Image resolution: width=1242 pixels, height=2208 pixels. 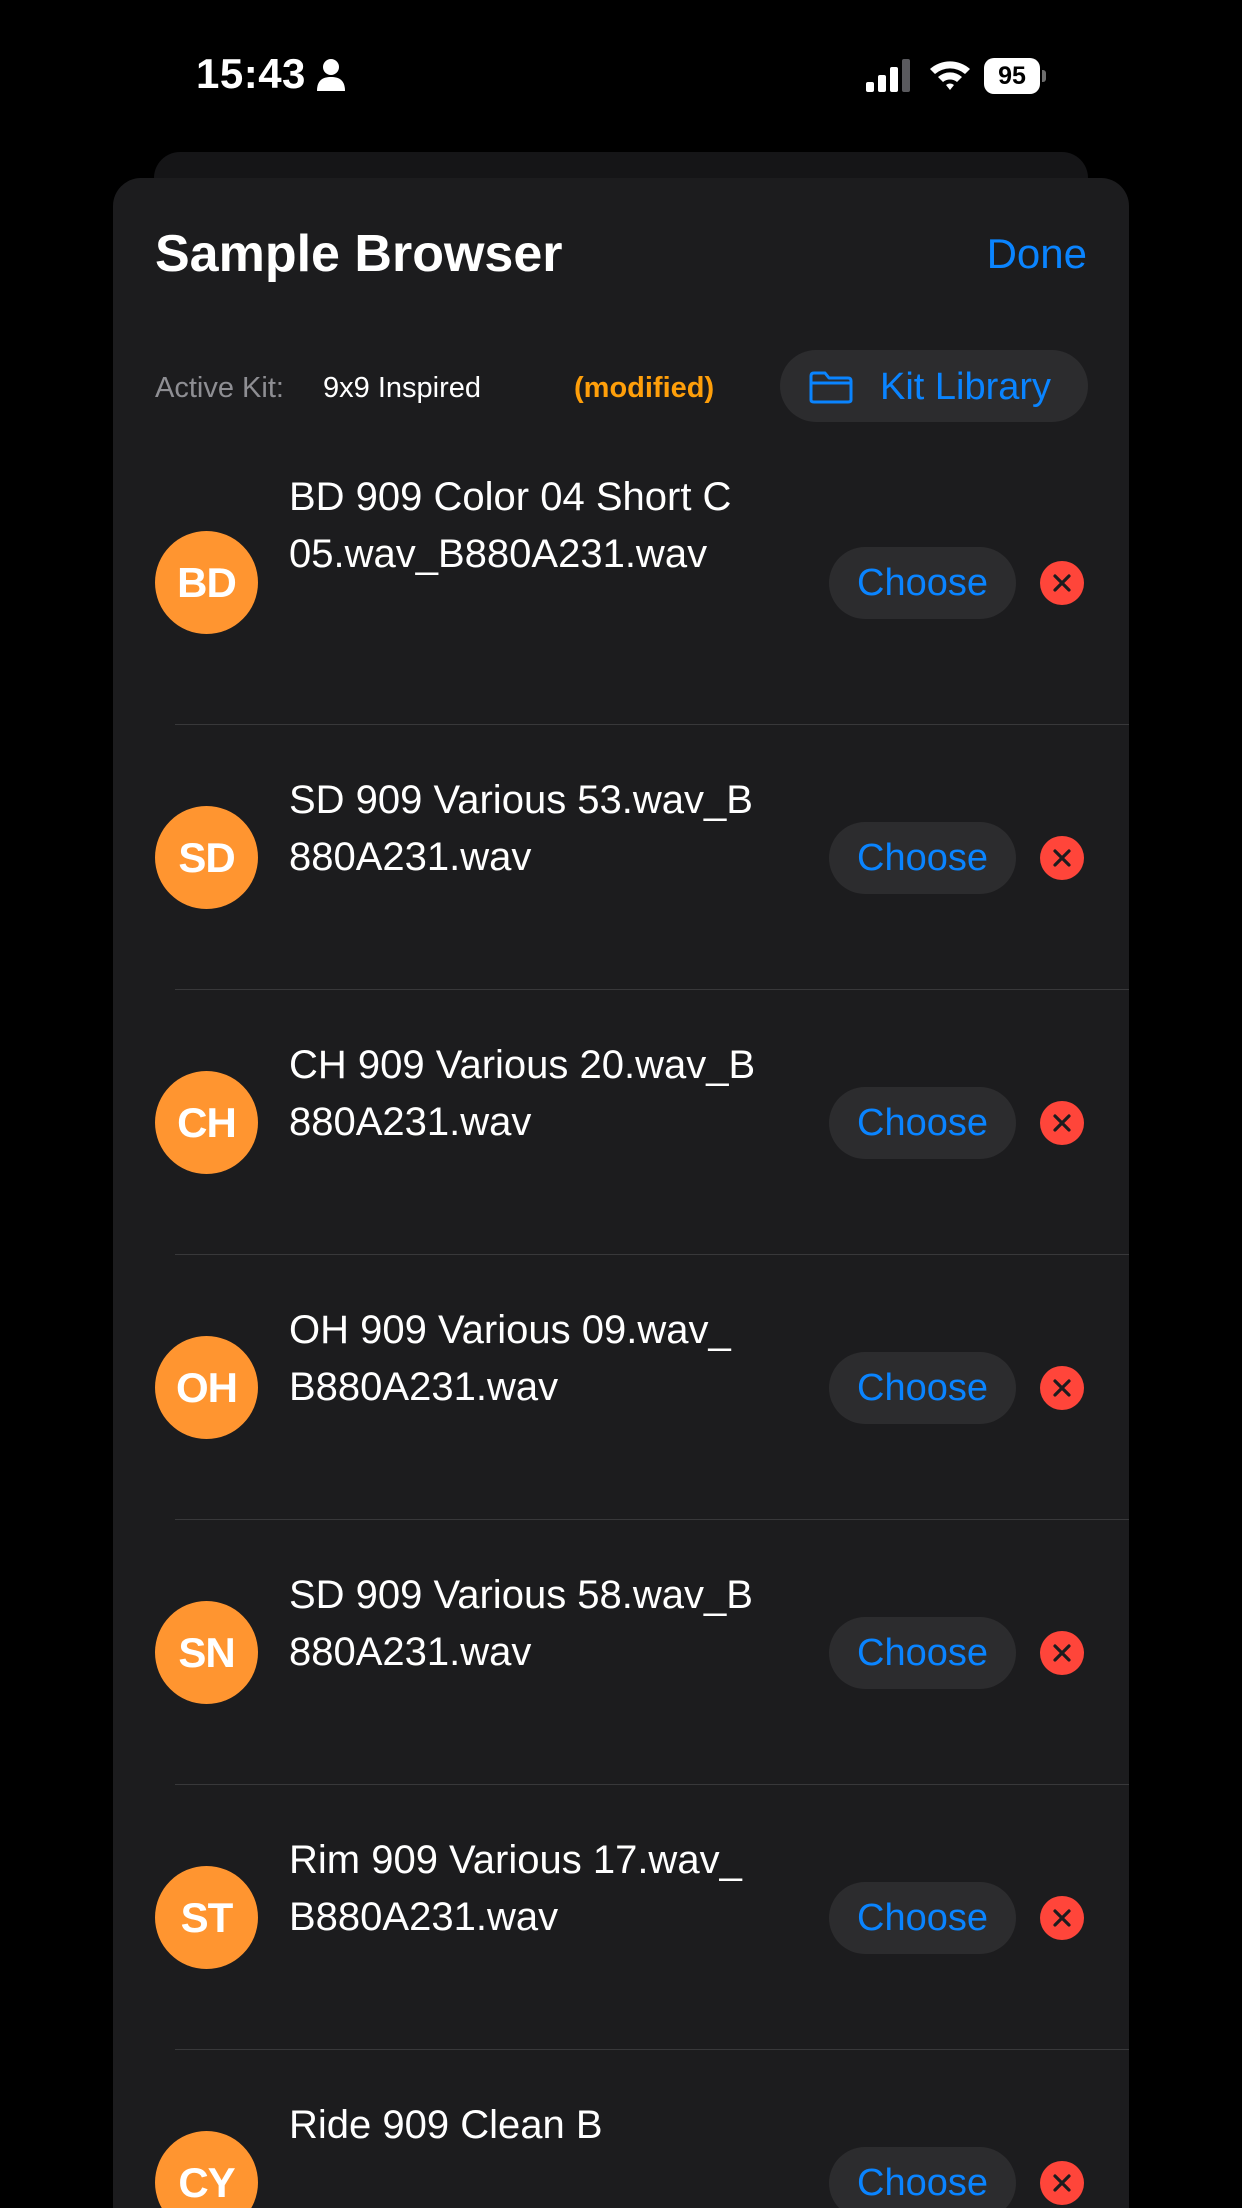 What do you see at coordinates (331, 75) in the screenshot?
I see `person-icon` at bounding box center [331, 75].